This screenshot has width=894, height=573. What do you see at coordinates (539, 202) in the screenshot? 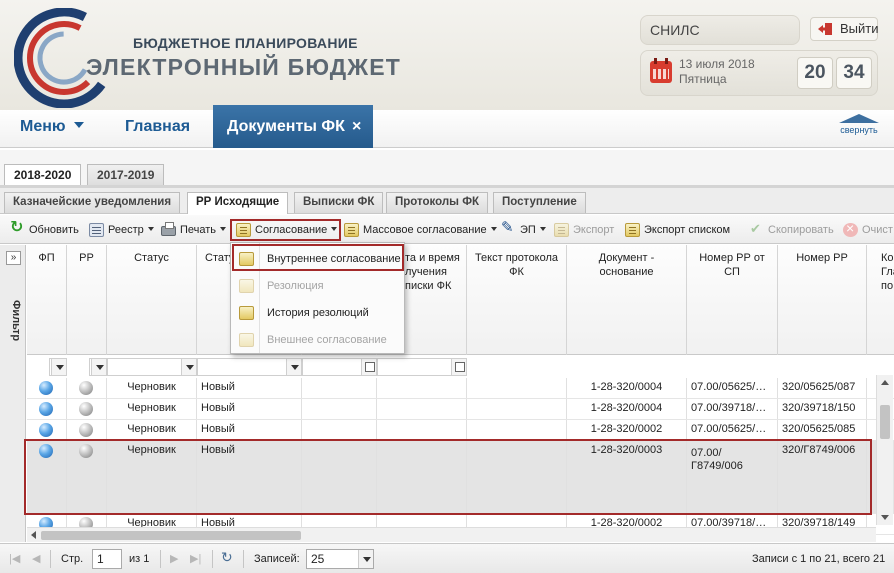
I see `tab-receipts: Поступление` at bounding box center [539, 202].